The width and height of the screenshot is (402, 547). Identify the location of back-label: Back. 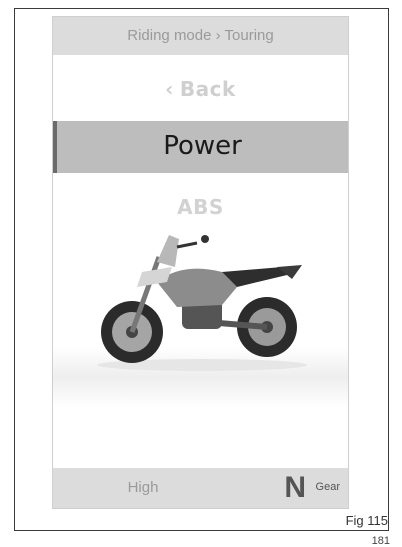
(207, 89).